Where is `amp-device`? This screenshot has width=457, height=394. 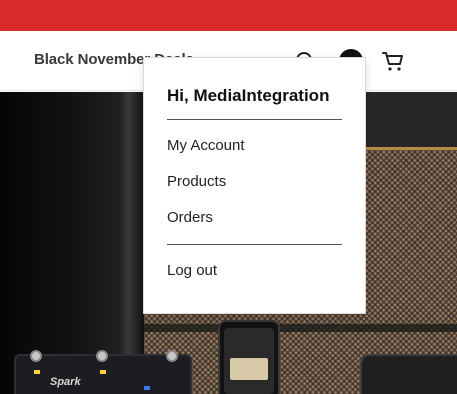 amp-device is located at coordinates (408, 374).